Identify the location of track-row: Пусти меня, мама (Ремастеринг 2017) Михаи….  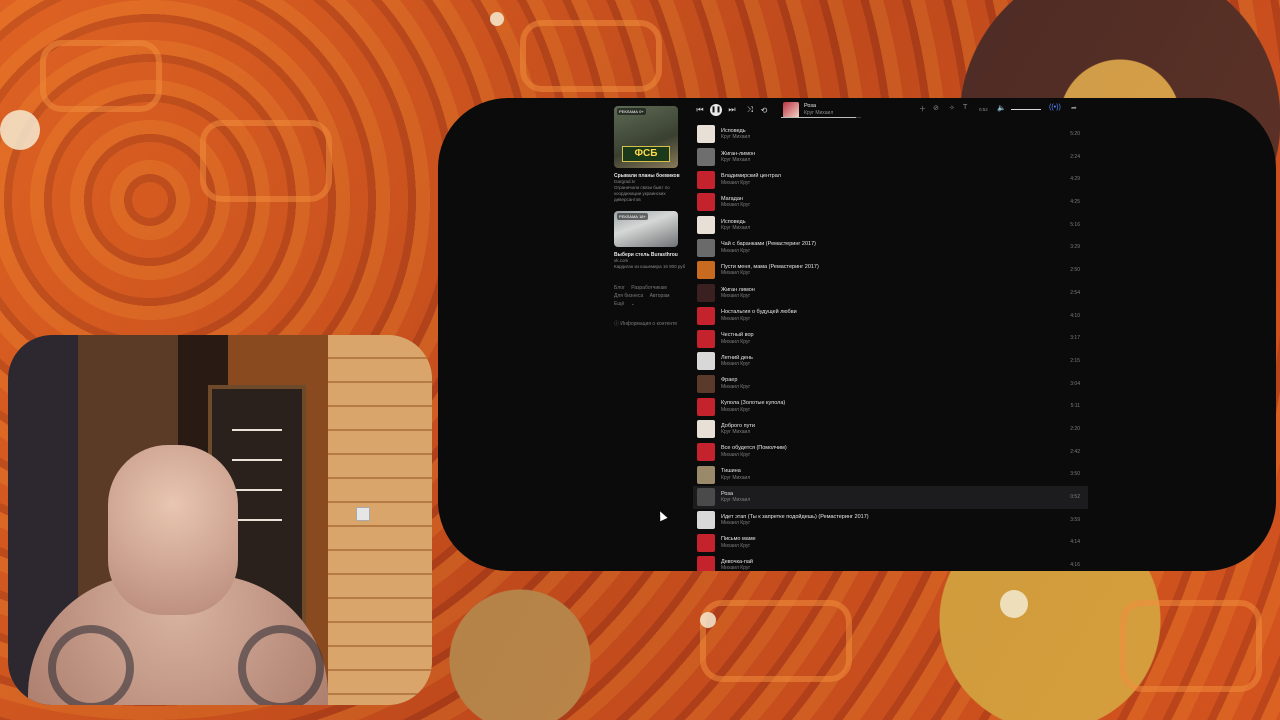
(890, 270).